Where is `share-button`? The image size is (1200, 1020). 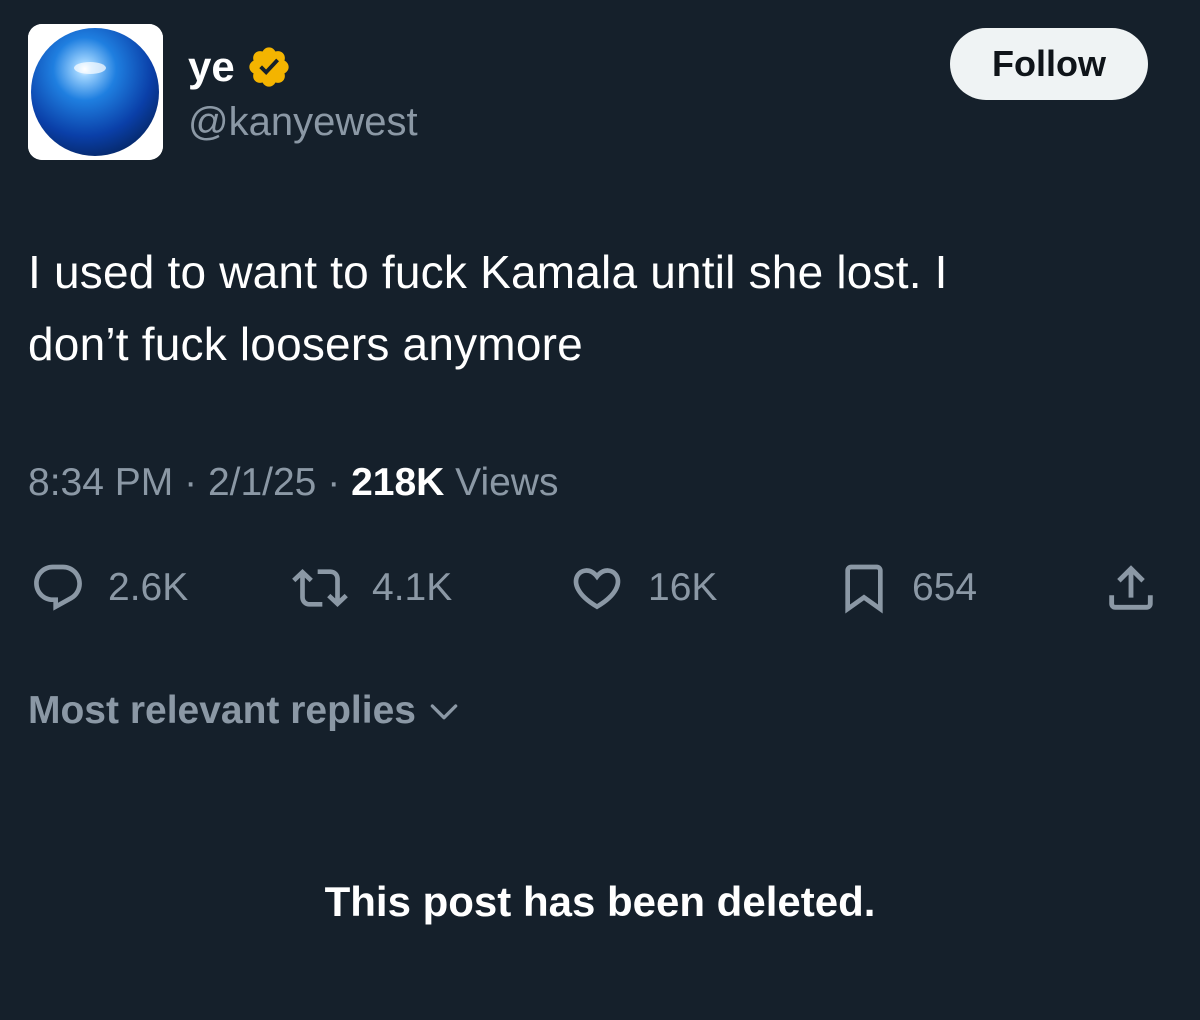 share-button is located at coordinates (1131, 588).